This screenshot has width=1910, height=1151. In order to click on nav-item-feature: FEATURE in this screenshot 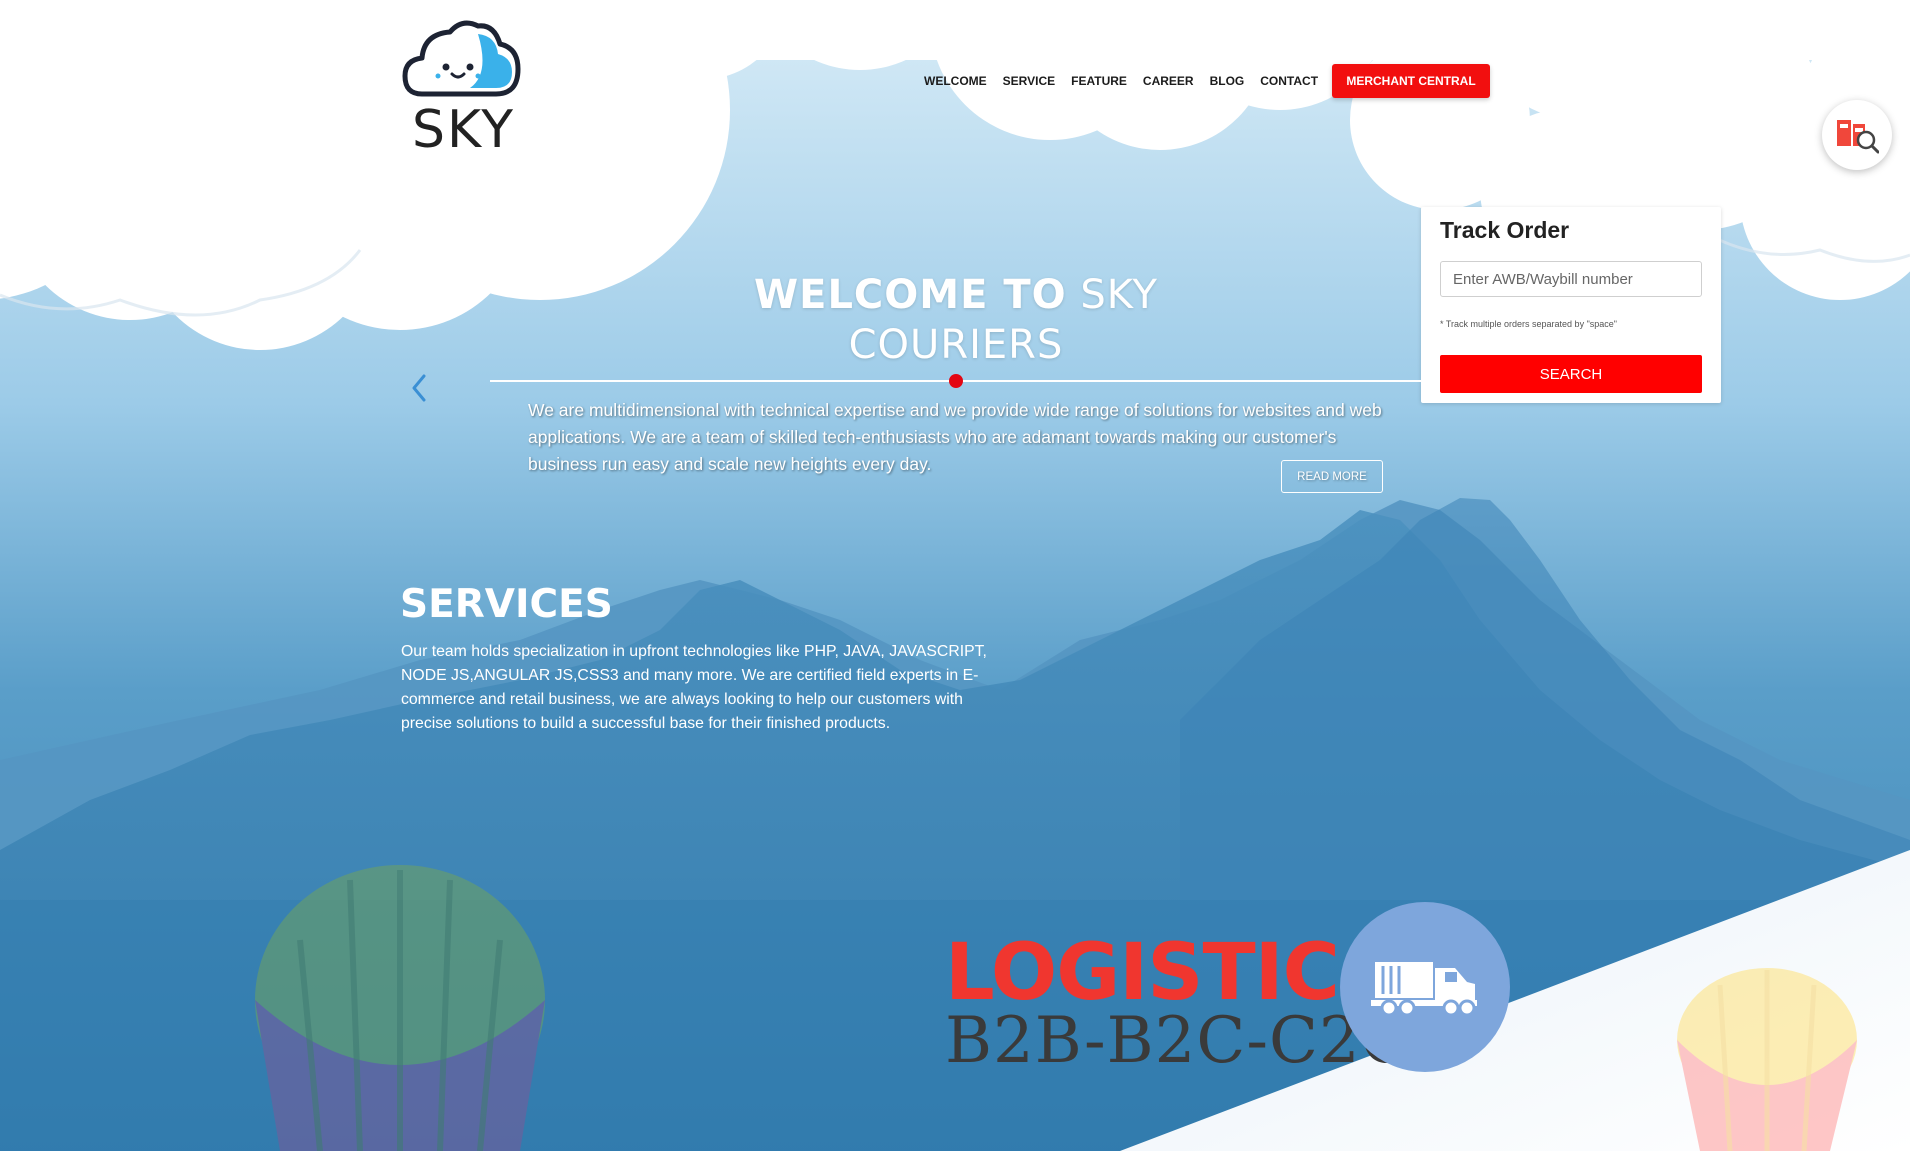, I will do `click(1099, 81)`.